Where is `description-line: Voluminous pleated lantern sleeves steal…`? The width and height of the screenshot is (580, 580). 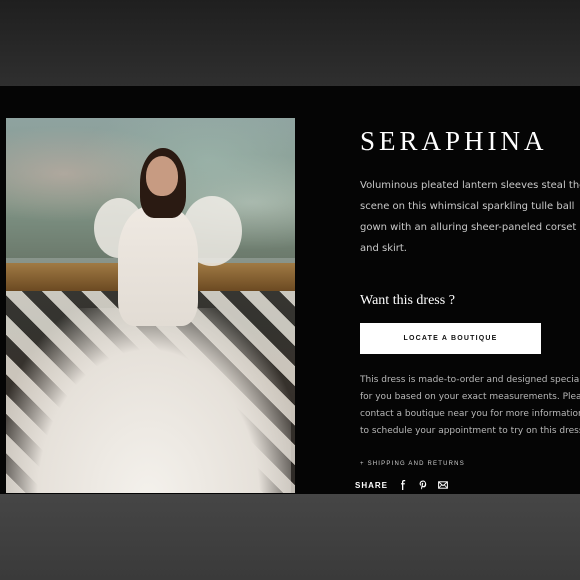
description-line: Voluminous pleated lantern sleeves steal… is located at coordinates (470, 185).